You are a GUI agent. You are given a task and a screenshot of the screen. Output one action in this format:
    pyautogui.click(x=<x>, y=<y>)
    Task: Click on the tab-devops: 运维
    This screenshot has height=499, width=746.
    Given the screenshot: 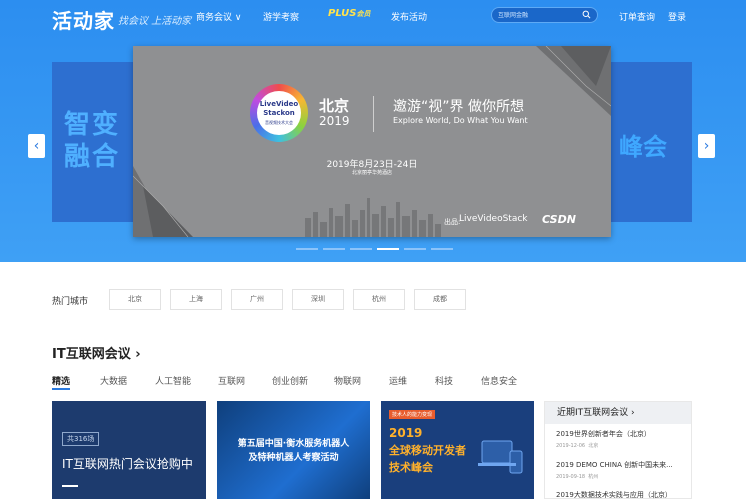 What is the action you would take?
    pyautogui.click(x=398, y=380)
    